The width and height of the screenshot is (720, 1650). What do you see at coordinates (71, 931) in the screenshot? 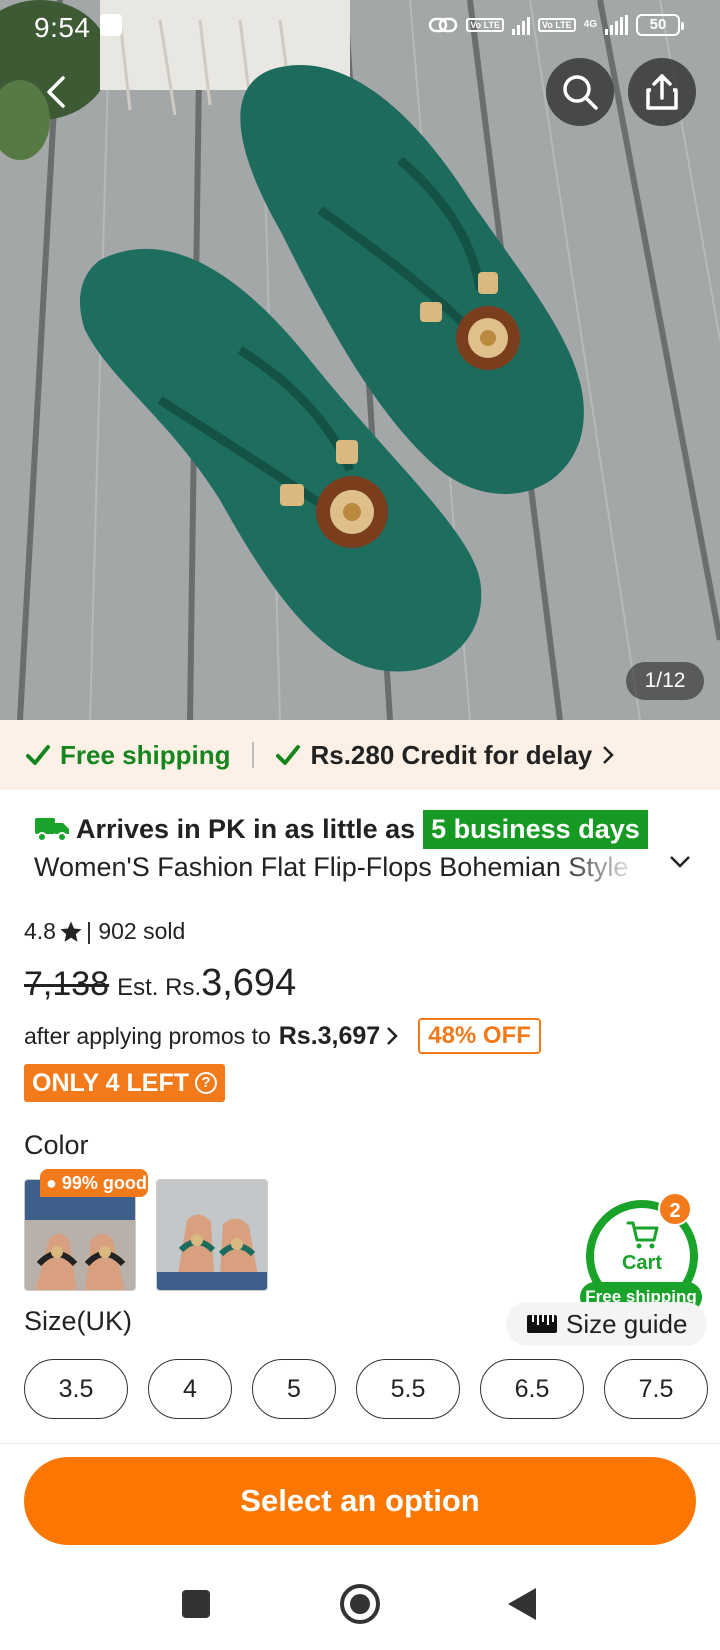
I see `star-icon` at bounding box center [71, 931].